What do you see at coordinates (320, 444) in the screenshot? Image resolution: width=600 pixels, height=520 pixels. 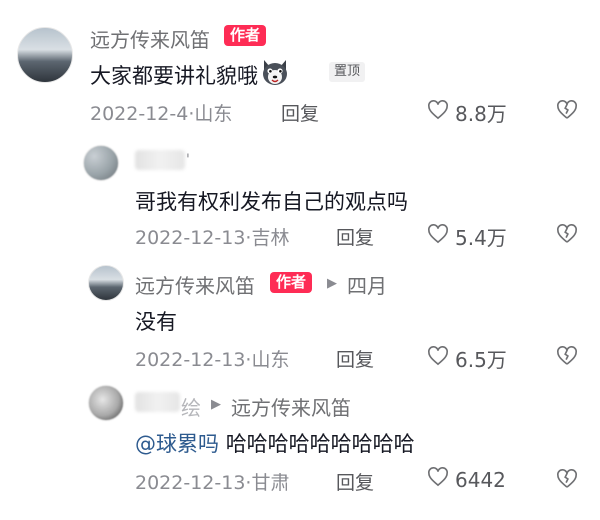 I see `comment-text: 哈哈哈哈哈哈哈哈哈` at bounding box center [320, 444].